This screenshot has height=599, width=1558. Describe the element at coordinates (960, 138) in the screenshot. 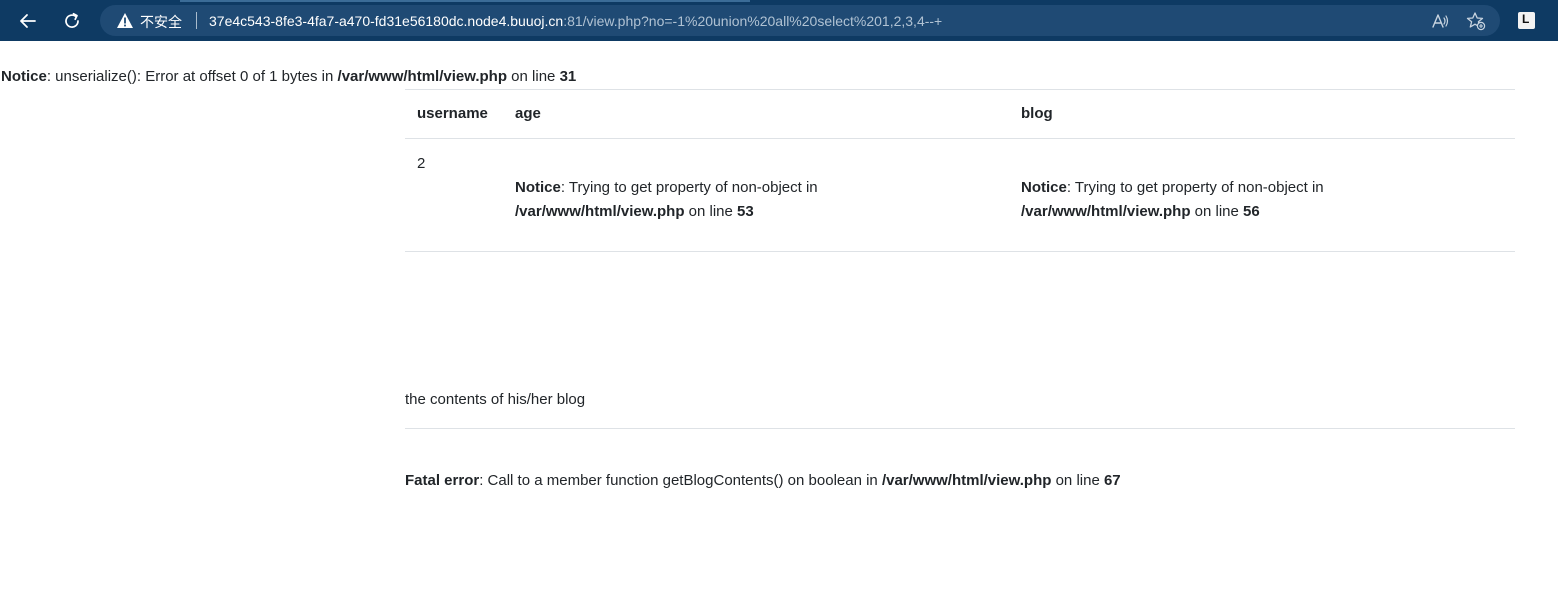

I see `table-header-border` at that location.